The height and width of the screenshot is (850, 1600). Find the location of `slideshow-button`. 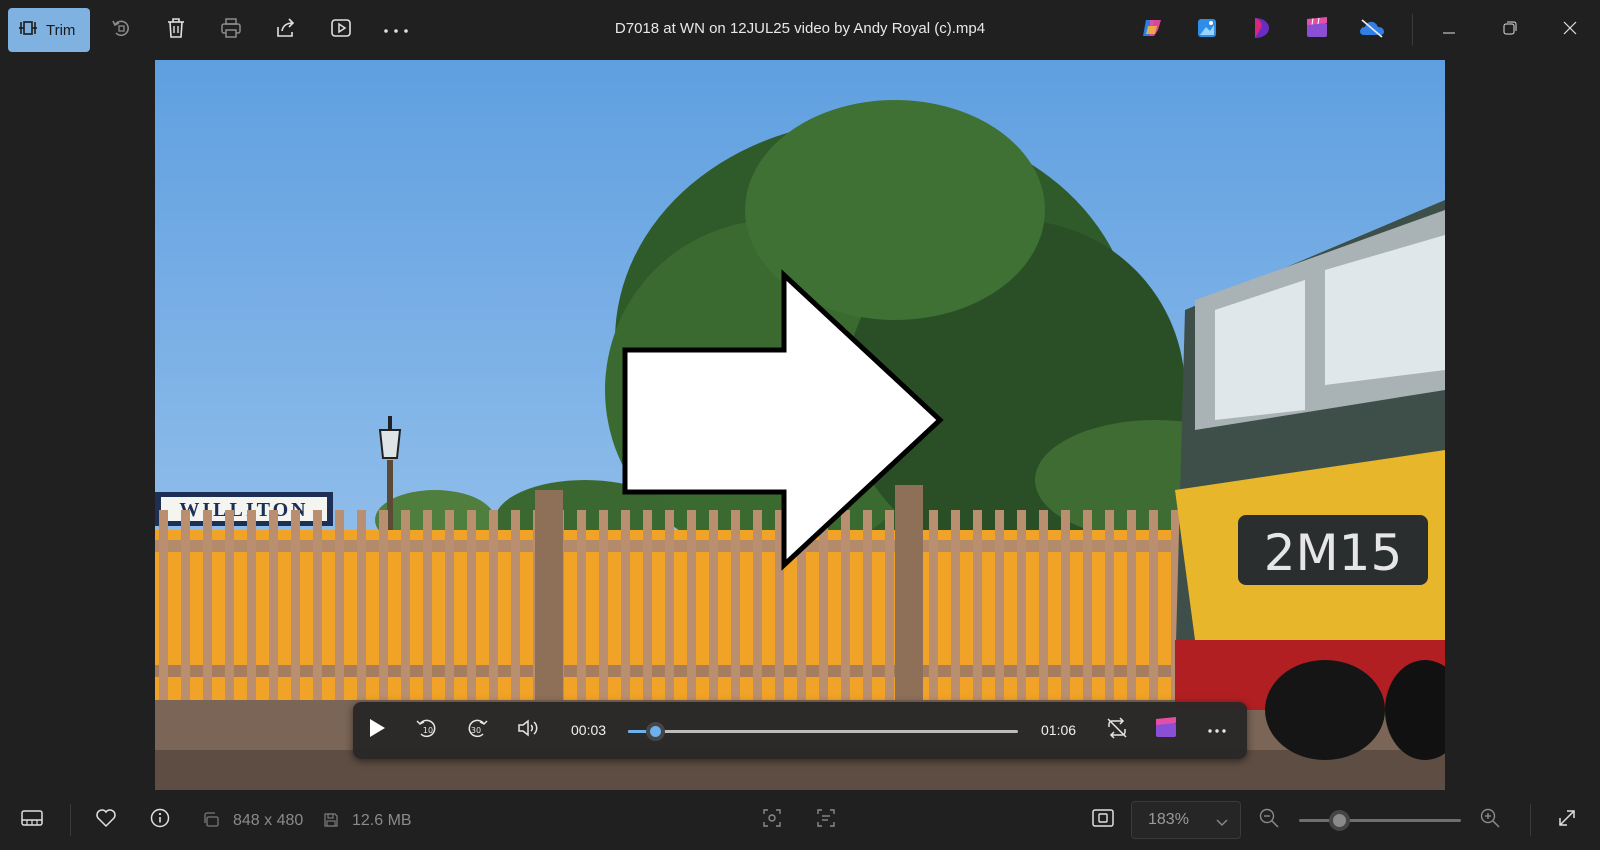

slideshow-button is located at coordinates (341, 30).